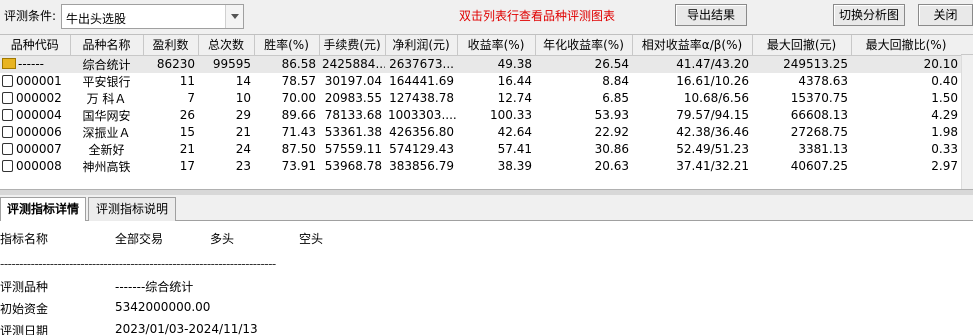  Describe the element at coordinates (106, 132) in the screenshot. I see `cell-name: 深振业Ａ` at that location.